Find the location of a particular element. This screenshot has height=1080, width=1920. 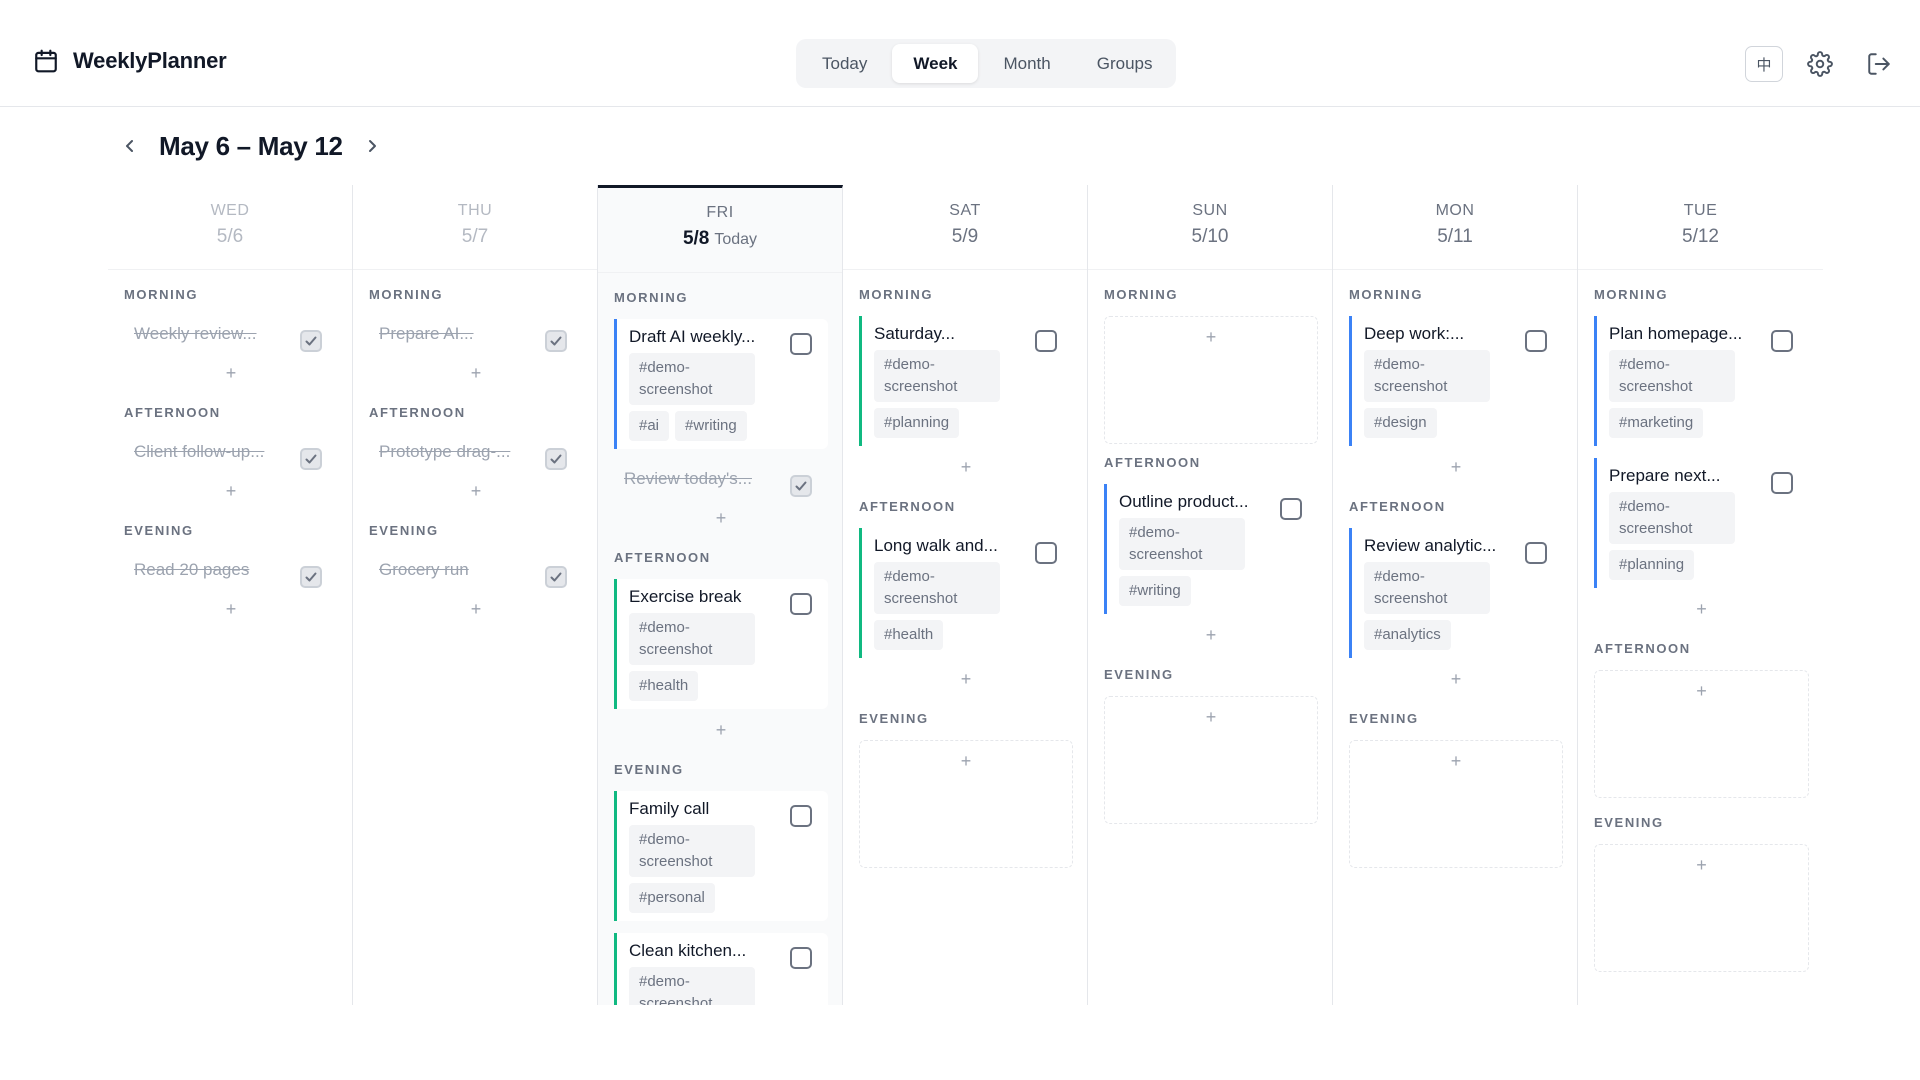

day-date-number: 5/7 is located at coordinates (475, 236).